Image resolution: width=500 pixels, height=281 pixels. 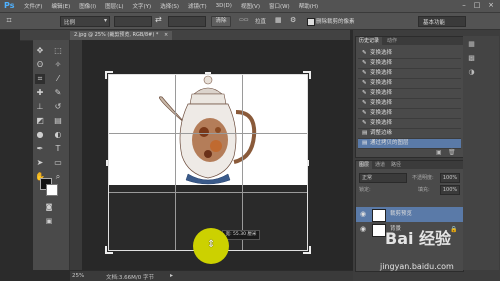 I want to click on menu-select: 选择(S), so click(x=169, y=6).